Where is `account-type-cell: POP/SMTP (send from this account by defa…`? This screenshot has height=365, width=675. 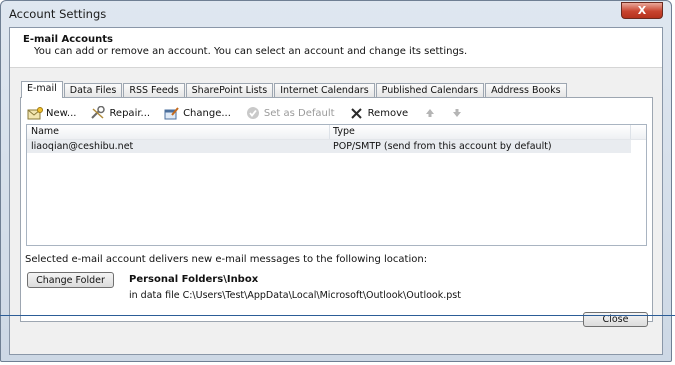
account-type-cell: POP/SMTP (send from this account by defa… is located at coordinates (442, 146).